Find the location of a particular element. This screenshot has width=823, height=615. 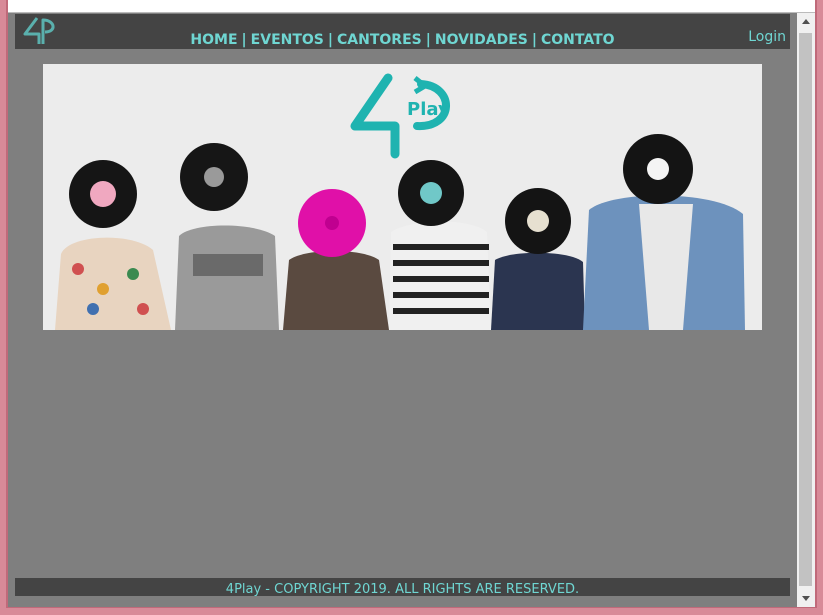

login-link: Login is located at coordinates (767, 37).